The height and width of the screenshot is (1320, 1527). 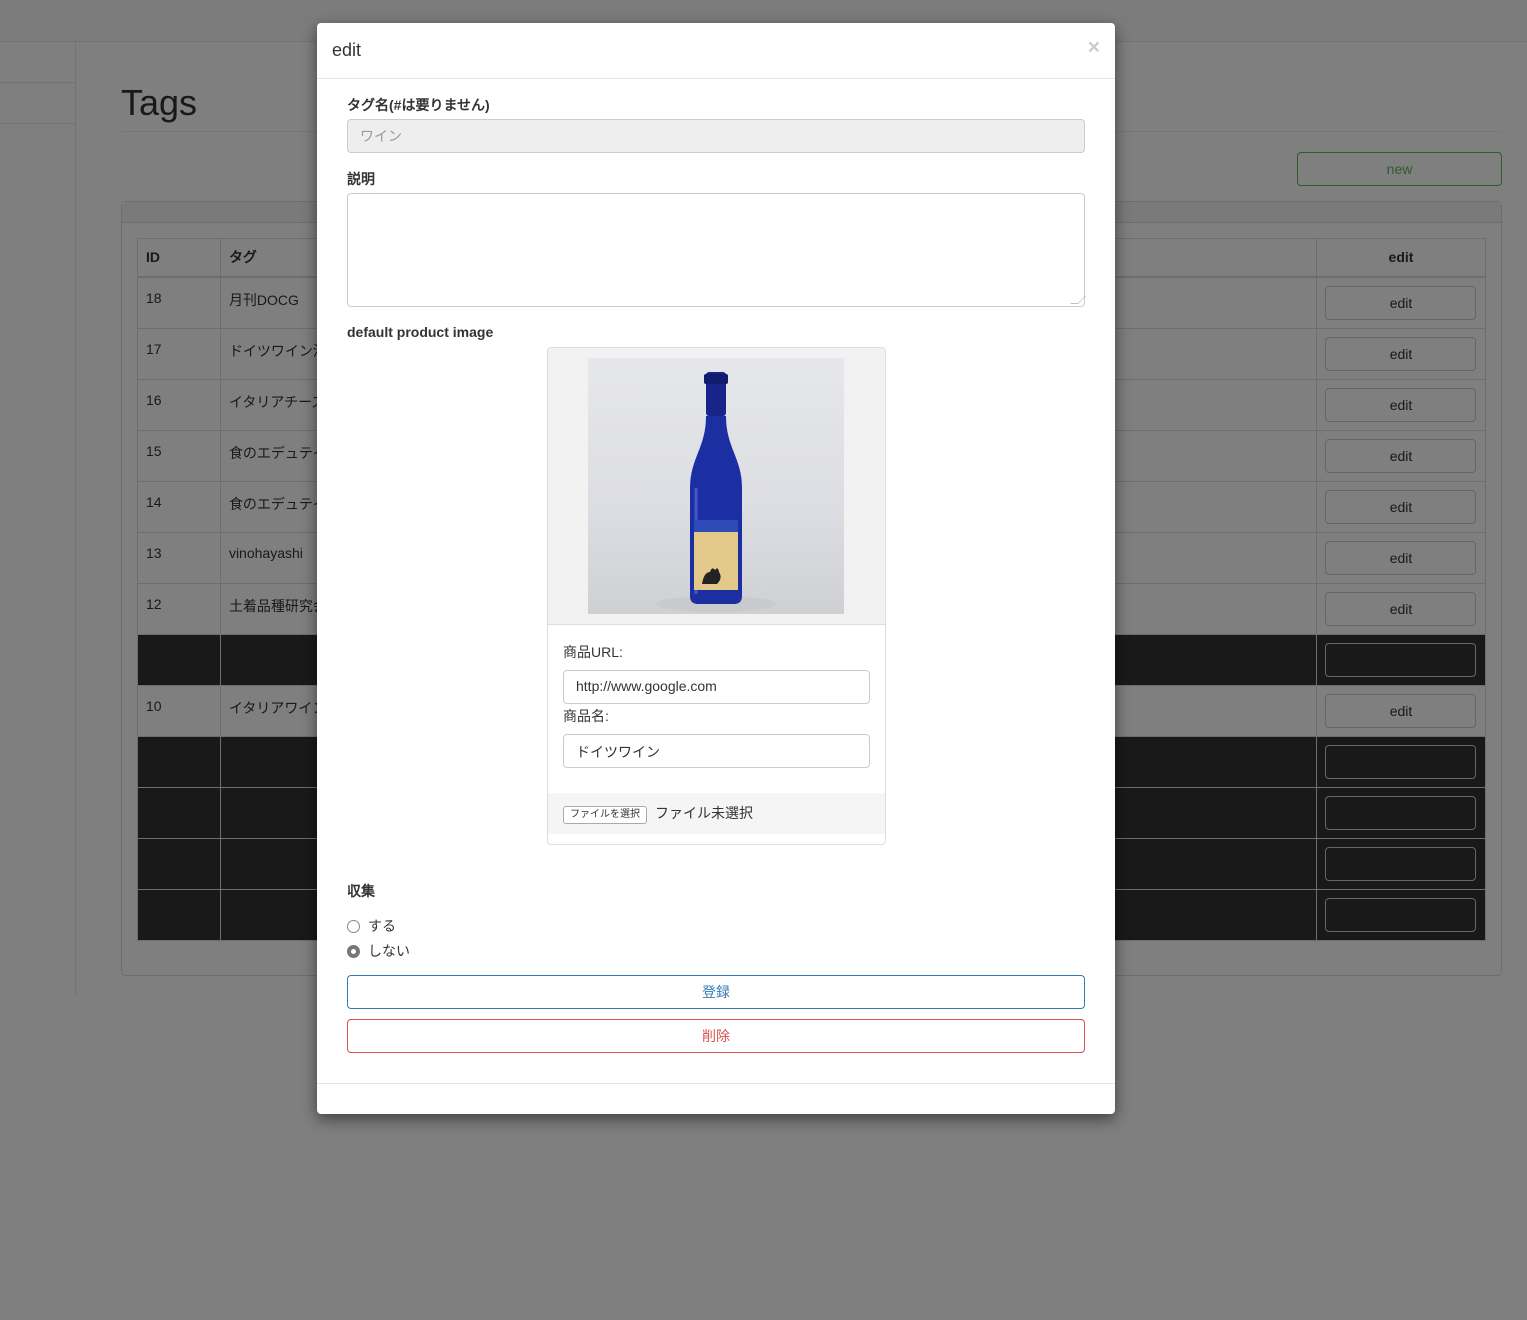 What do you see at coordinates (353, 926) in the screenshot?
I see `radio-unchecked-icon` at bounding box center [353, 926].